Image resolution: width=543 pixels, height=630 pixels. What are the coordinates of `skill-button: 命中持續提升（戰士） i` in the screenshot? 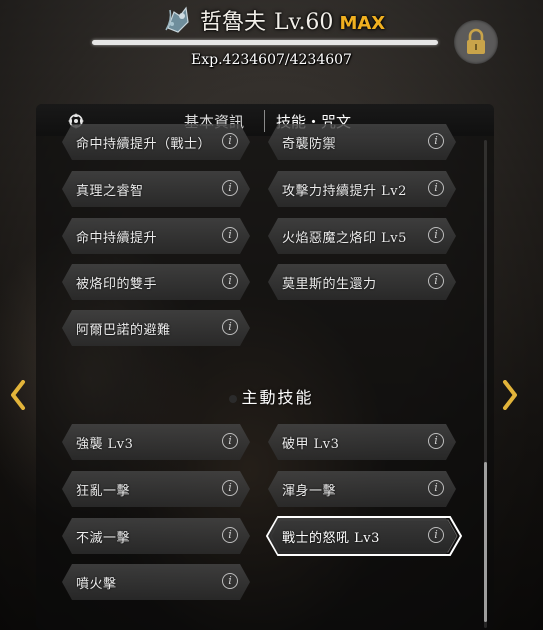 It's located at (156, 142).